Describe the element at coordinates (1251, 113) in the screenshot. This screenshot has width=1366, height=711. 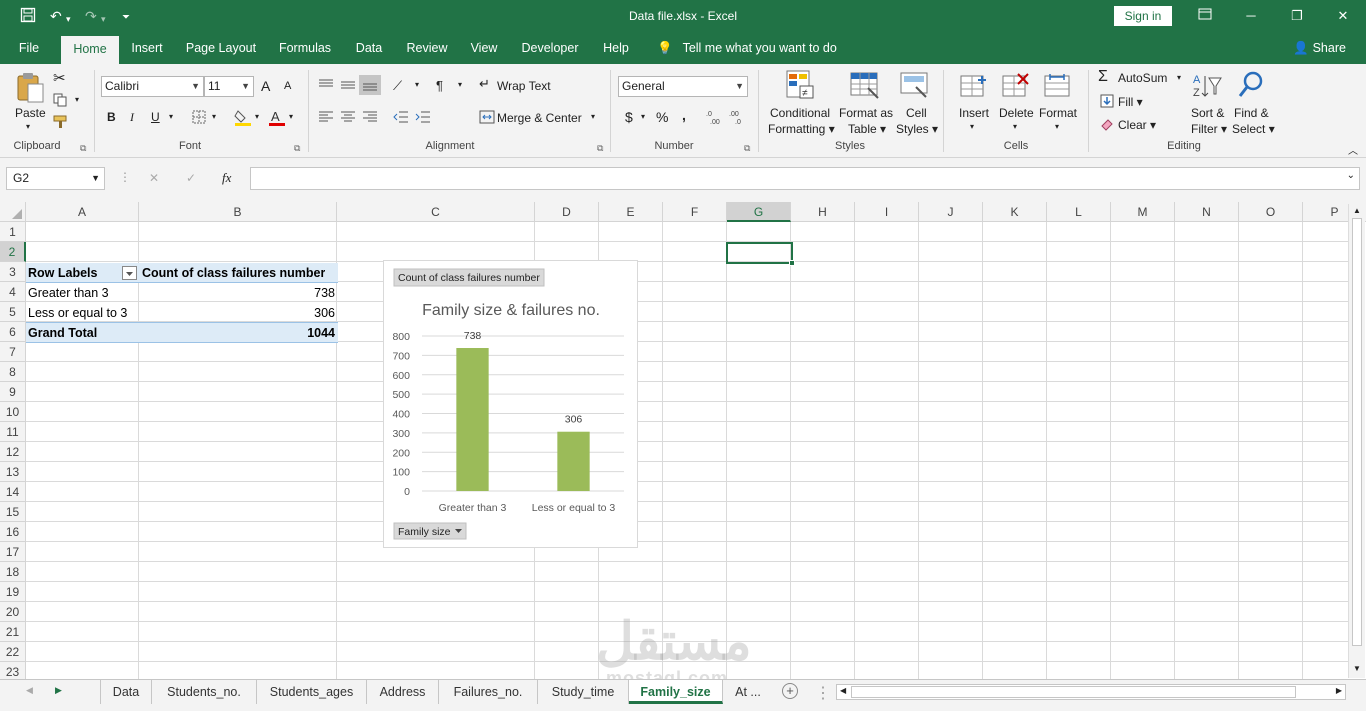
I see `find-select-label-1: Find &` at that location.